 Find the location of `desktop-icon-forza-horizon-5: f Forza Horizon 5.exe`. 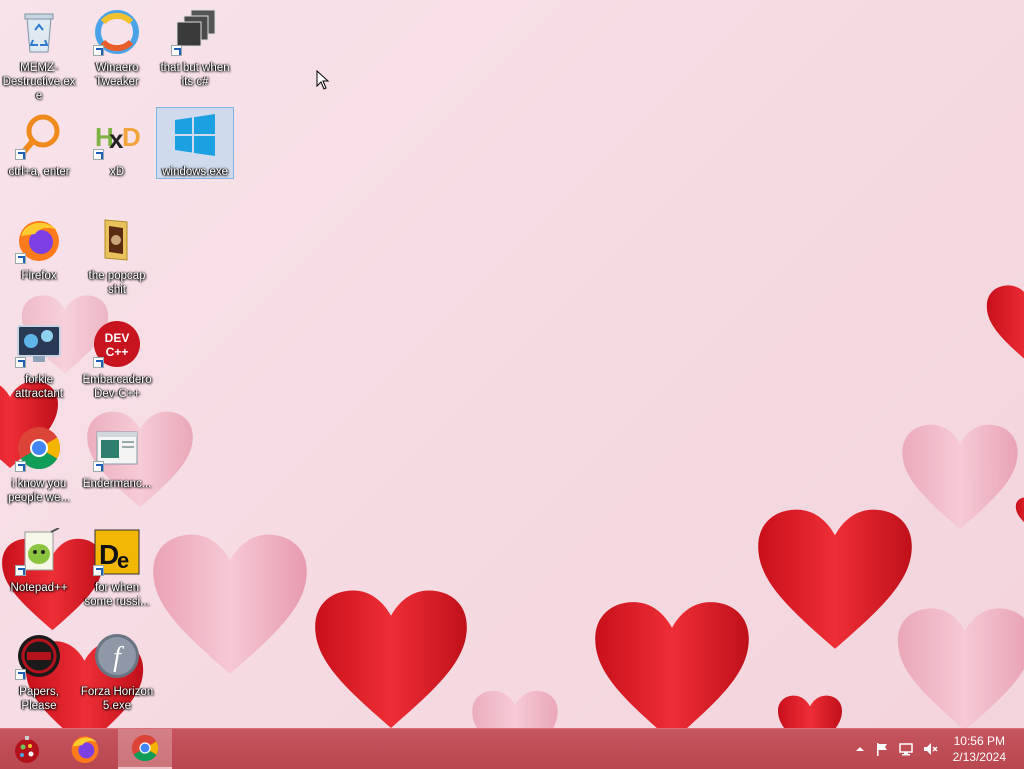

desktop-icon-forza-horizon-5: f Forza Horizon 5.exe is located at coordinates (117, 670).